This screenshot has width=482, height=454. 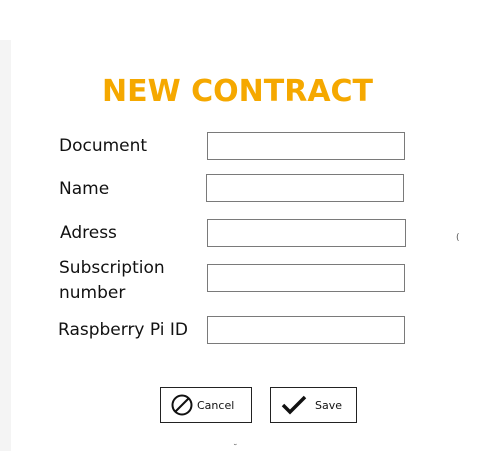 What do you see at coordinates (182, 405) in the screenshot?
I see `cancel-circle-icon` at bounding box center [182, 405].